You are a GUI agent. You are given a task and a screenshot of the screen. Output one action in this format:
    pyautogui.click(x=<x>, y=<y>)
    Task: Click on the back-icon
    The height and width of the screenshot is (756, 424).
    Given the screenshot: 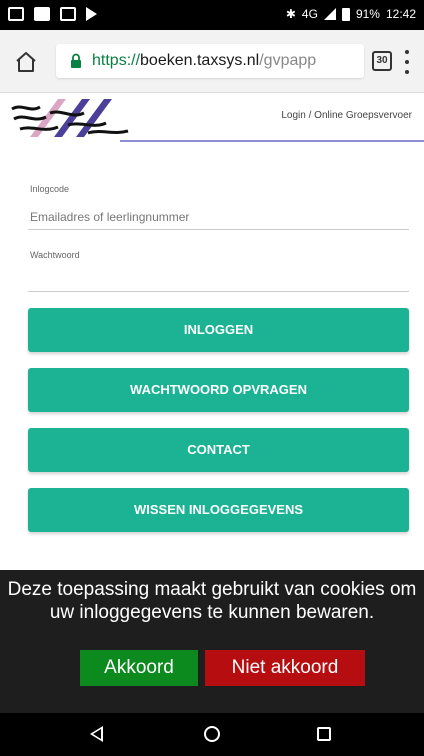 What is the action you would take?
    pyautogui.click(x=96, y=734)
    